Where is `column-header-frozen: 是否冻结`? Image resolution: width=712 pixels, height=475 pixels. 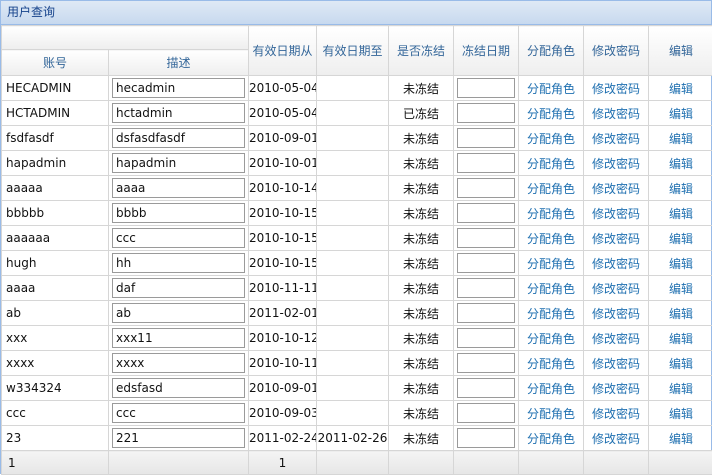
column-header-frozen: 是否冻结 is located at coordinates (421, 51).